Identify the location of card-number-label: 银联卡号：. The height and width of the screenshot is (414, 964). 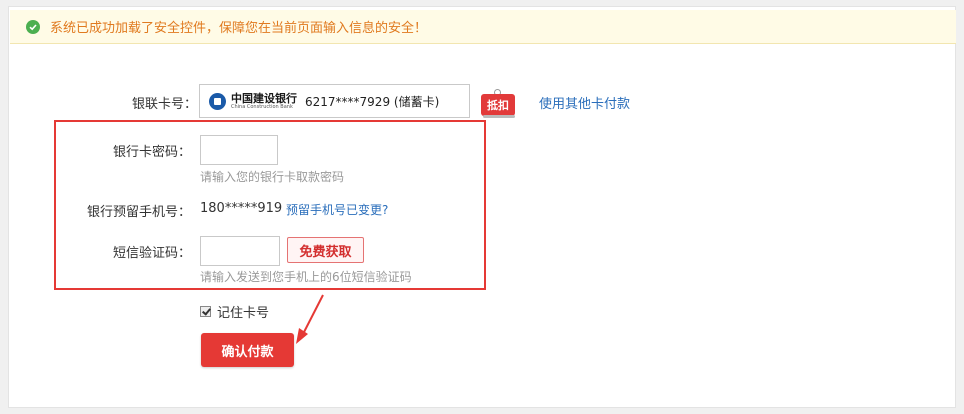
(164, 104).